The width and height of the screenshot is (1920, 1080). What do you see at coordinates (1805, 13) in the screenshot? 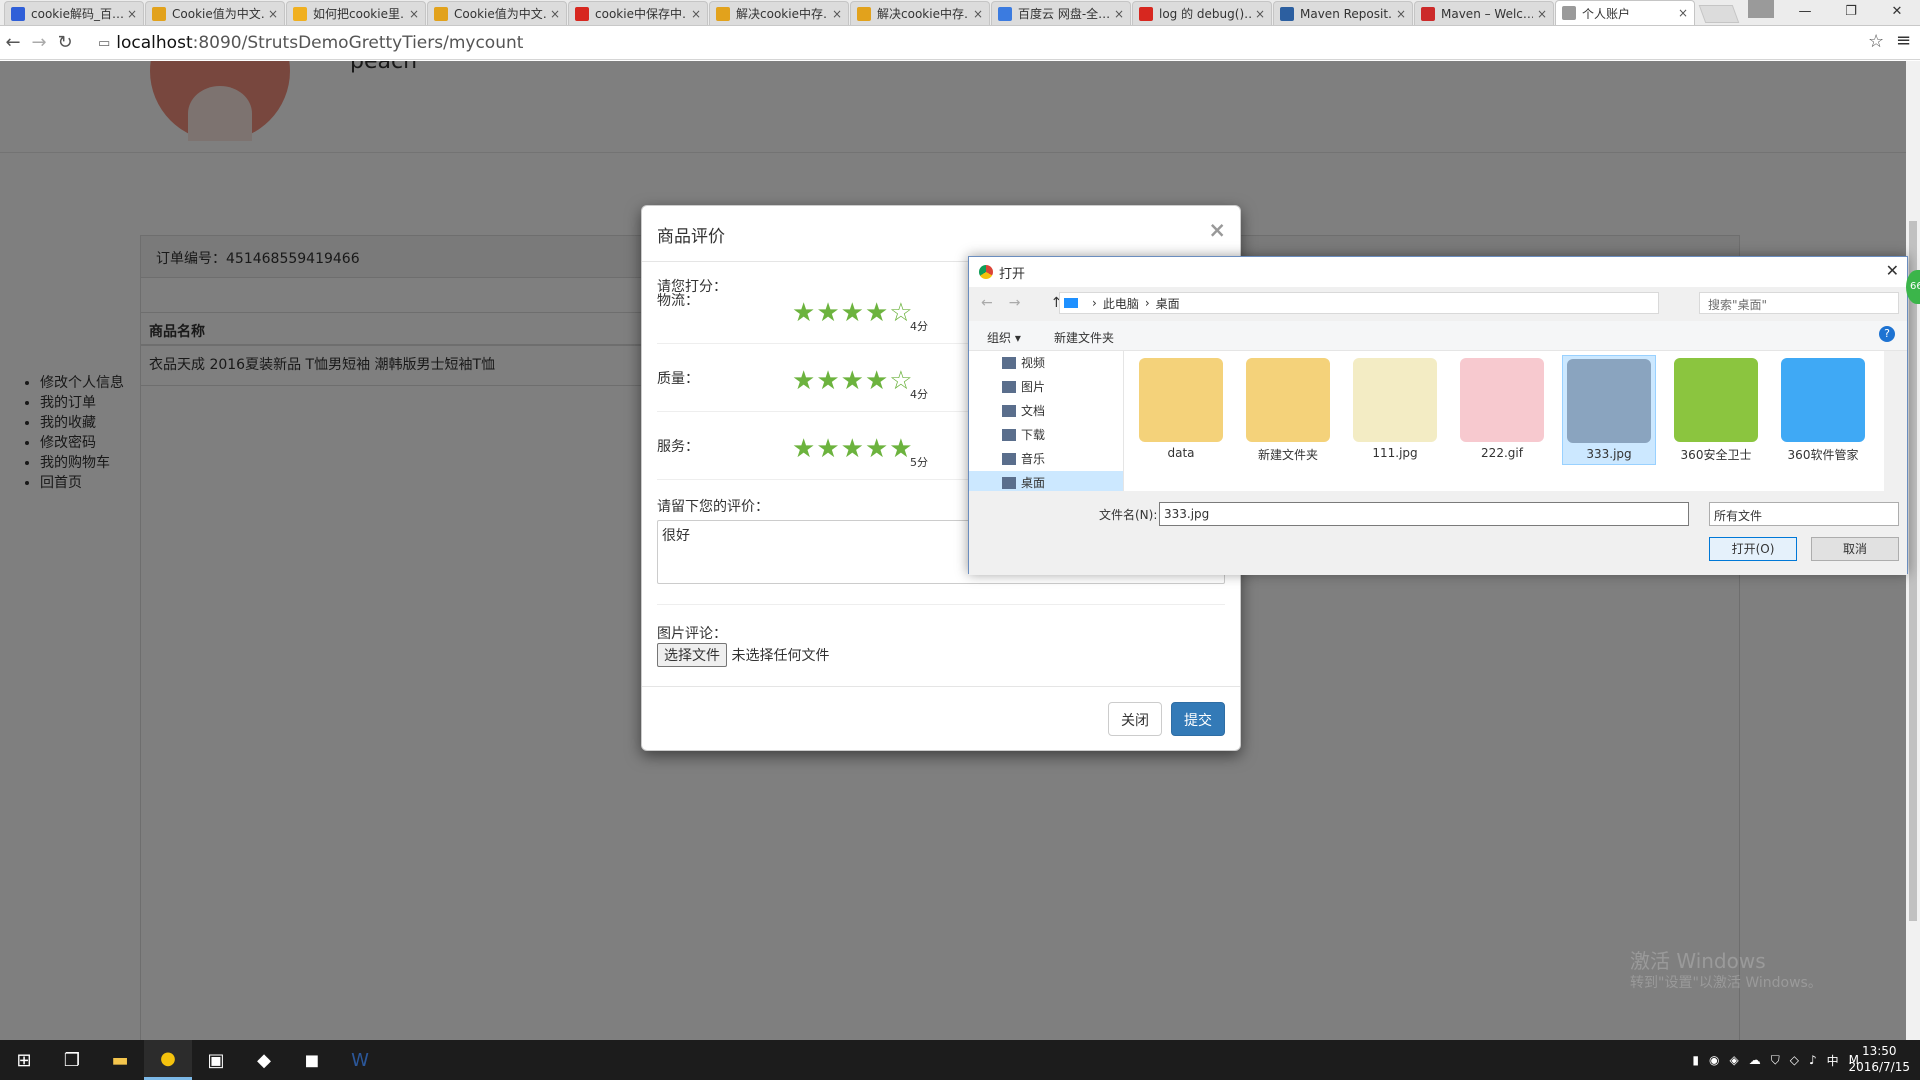
I see `minimize-button: —` at bounding box center [1805, 13].